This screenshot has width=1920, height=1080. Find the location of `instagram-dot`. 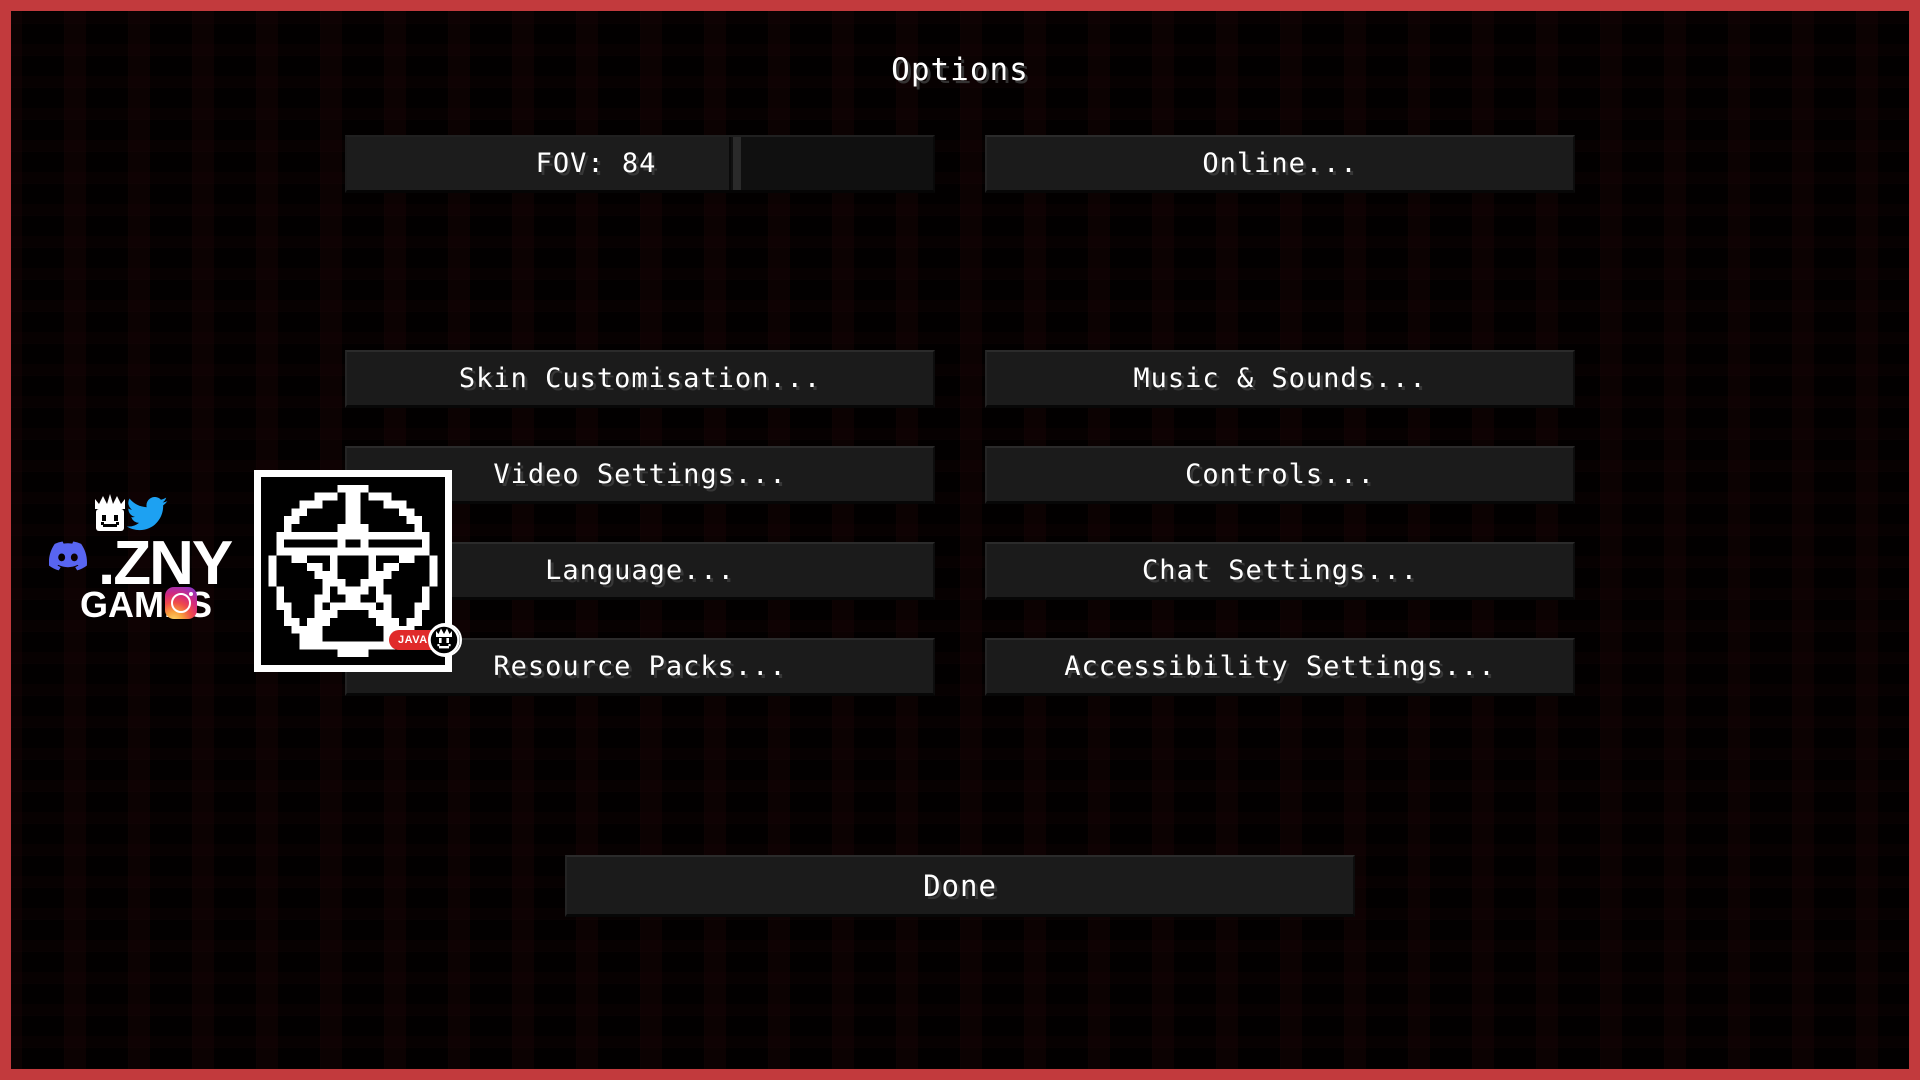

instagram-dot is located at coordinates (190, 593).